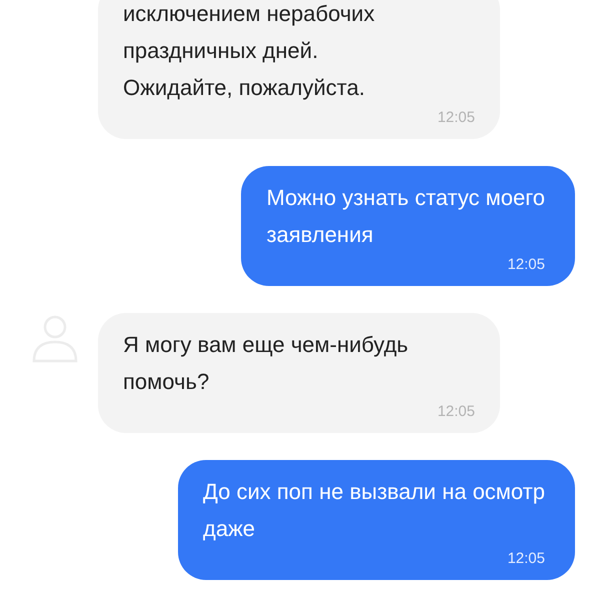  I want to click on message-text: исключением нерабочих праздничных дней. Ожидайте, пожалуйста., so click(249, 51).